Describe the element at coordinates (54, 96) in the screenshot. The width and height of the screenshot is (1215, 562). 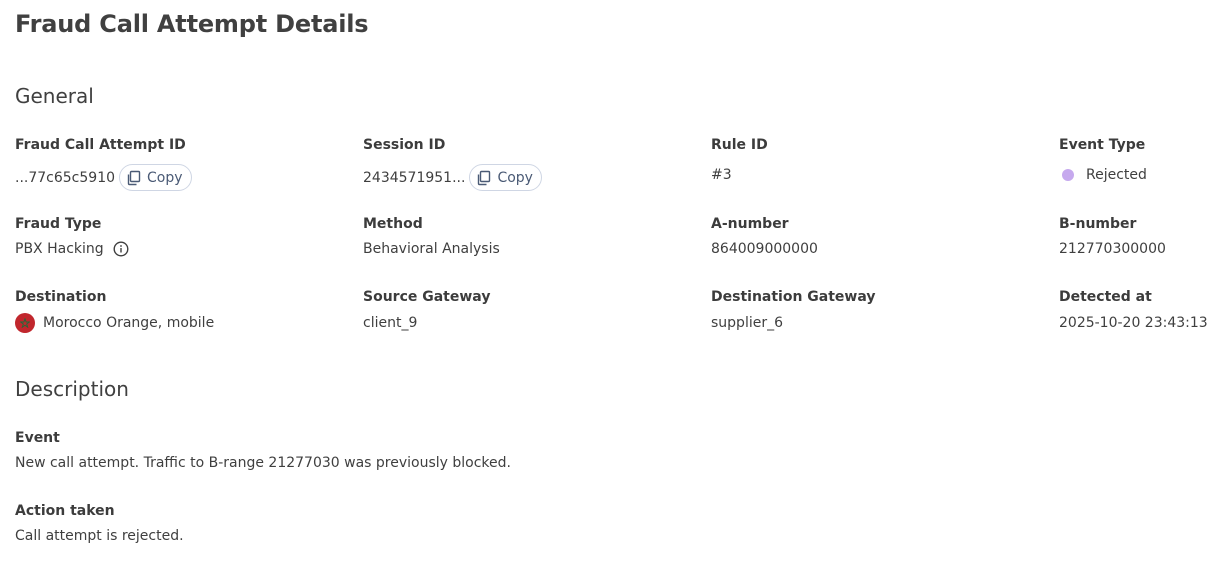
I see `general-section-title: General` at that location.